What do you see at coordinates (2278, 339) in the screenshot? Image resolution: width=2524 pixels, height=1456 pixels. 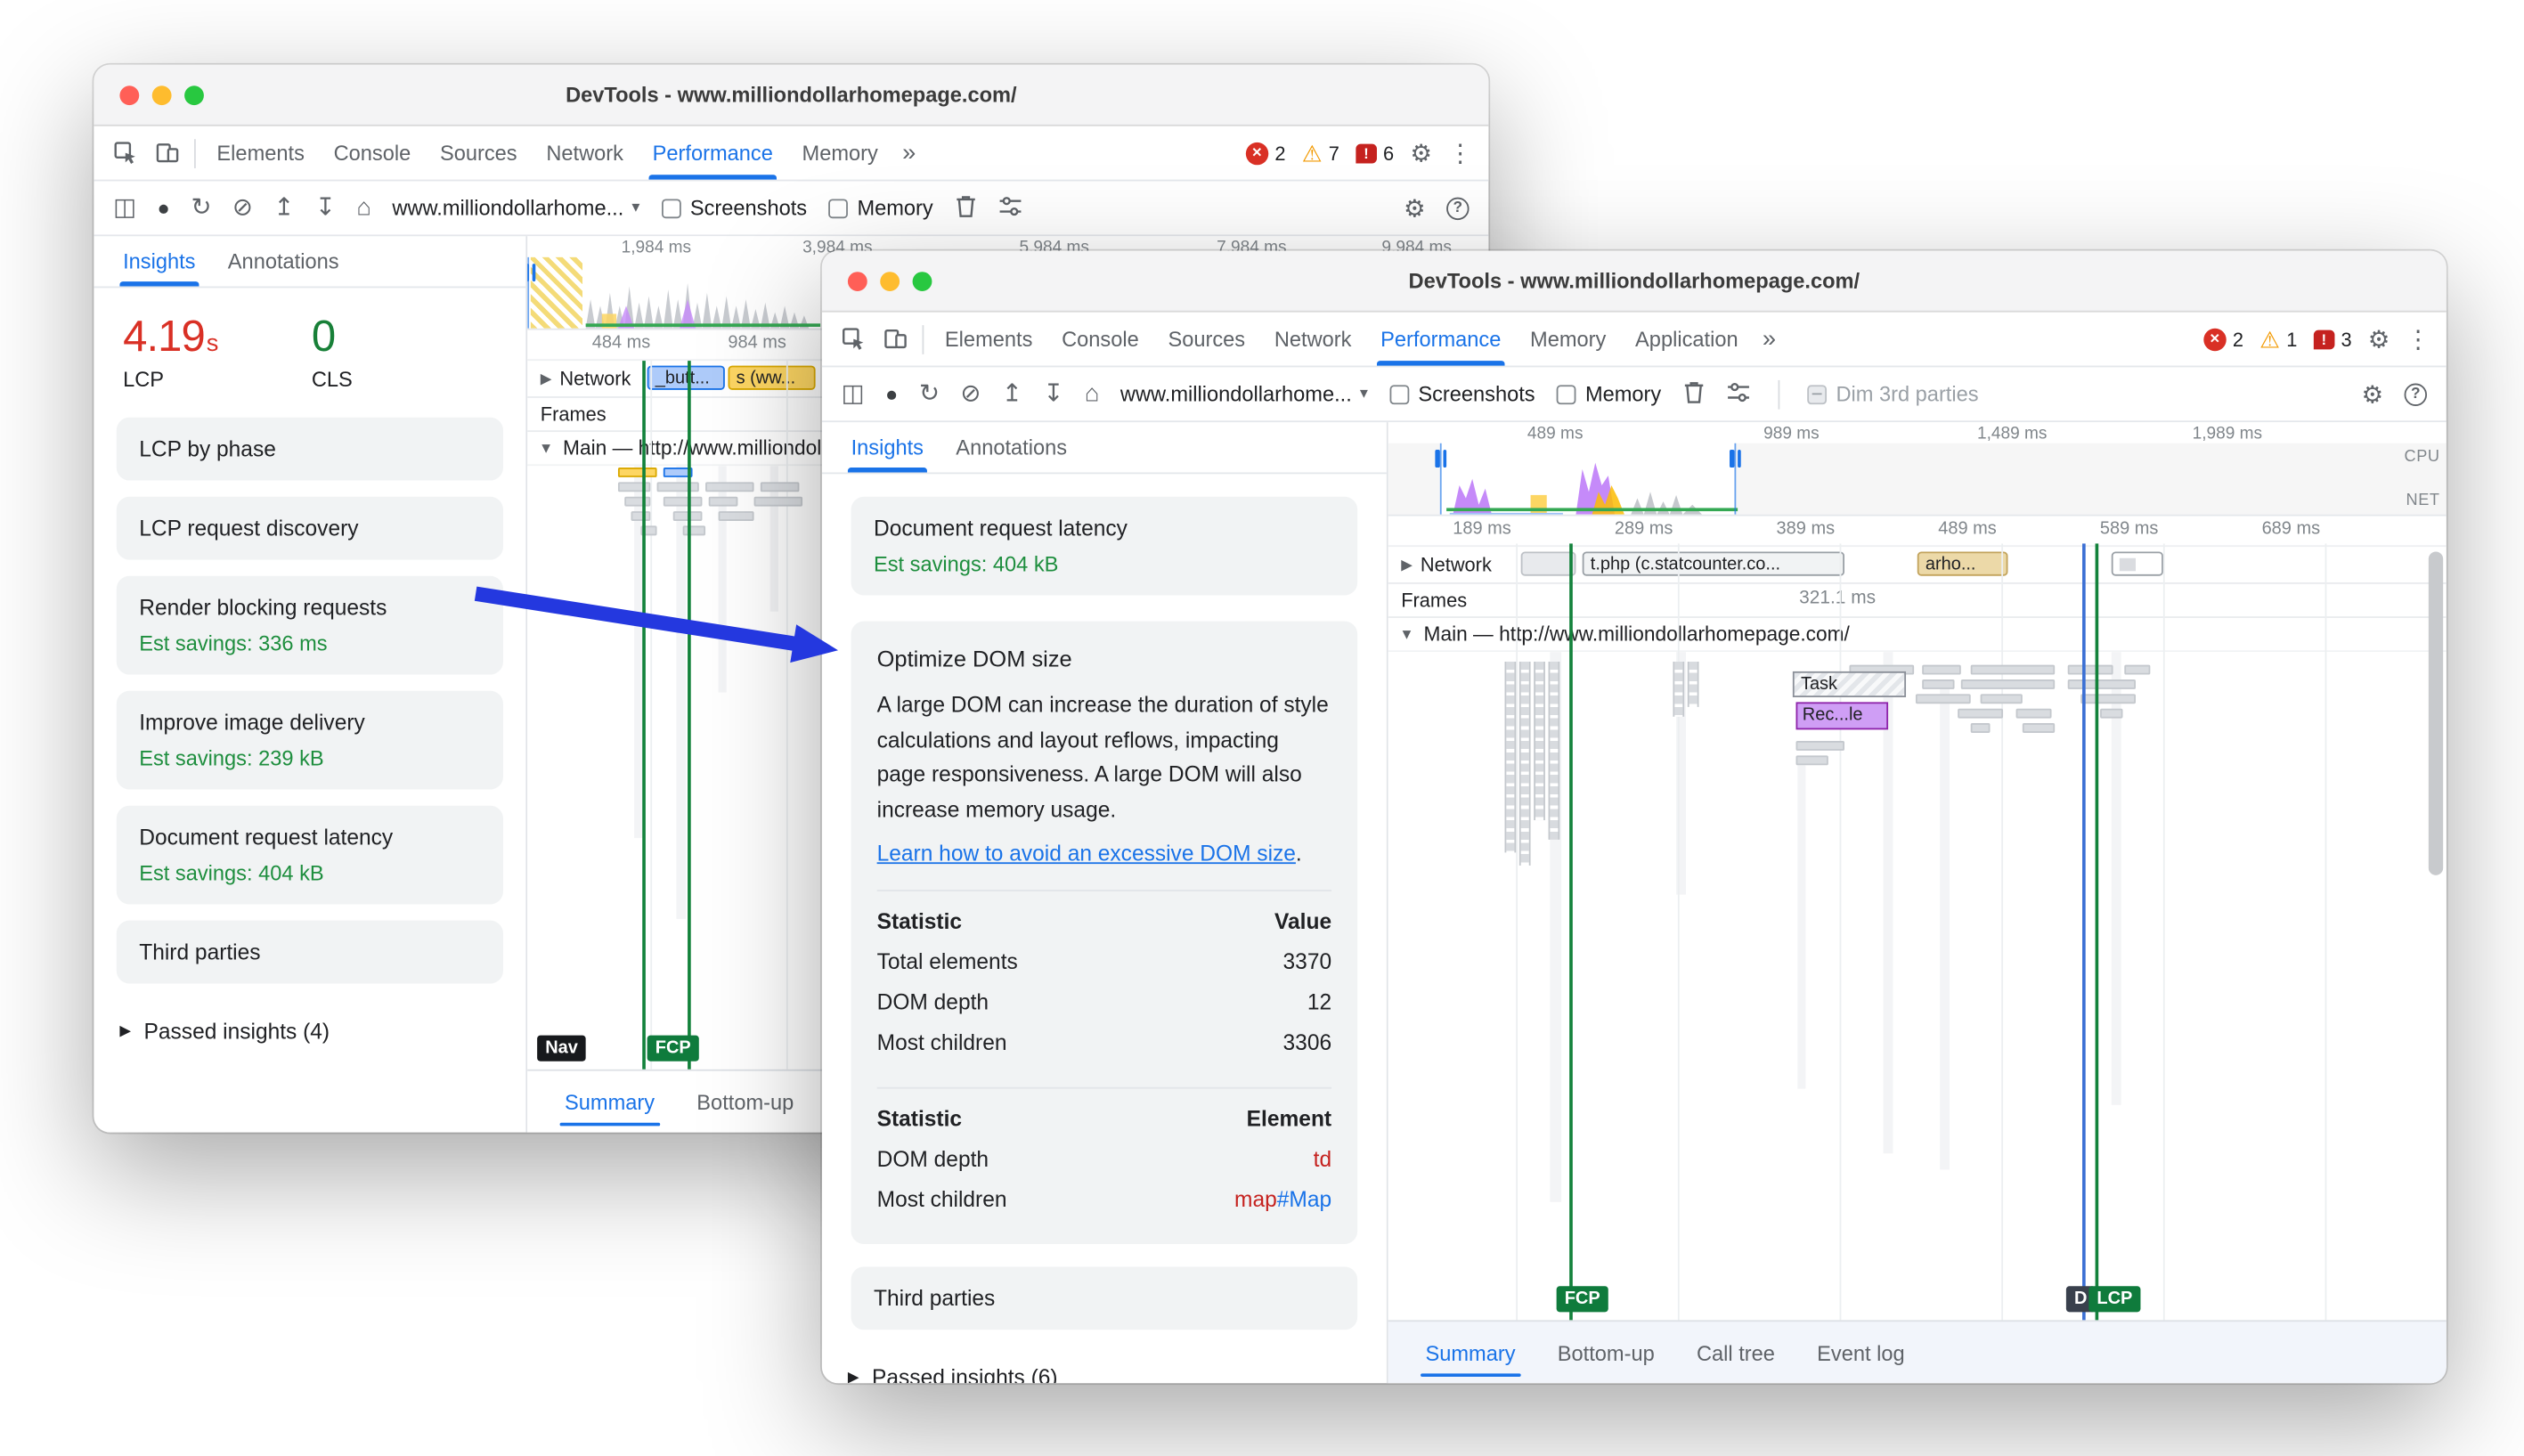 I see `warning-count-badge: ⚠ 1` at bounding box center [2278, 339].